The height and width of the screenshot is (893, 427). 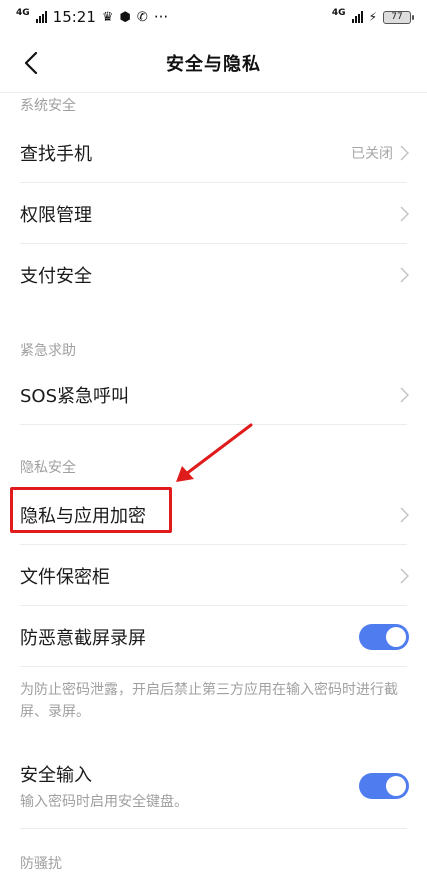 I want to click on status-bar-right: 4G ⚡ 77, so click(x=372, y=15).